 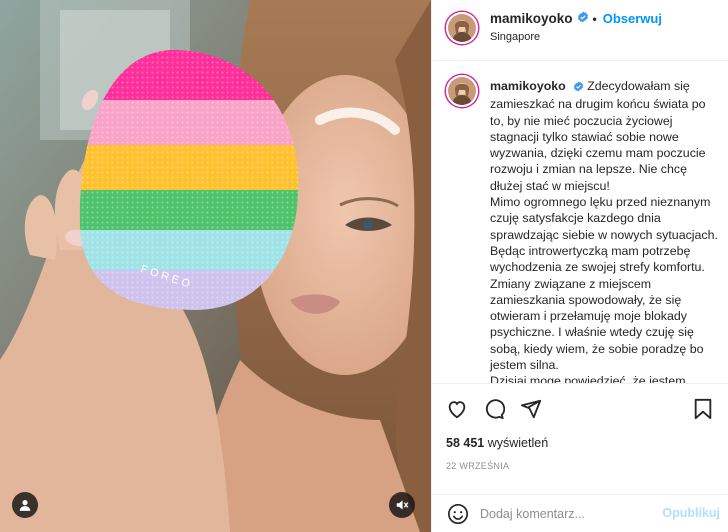 What do you see at coordinates (528, 86) in the screenshot?
I see `caption-username: mamikoyoko` at bounding box center [528, 86].